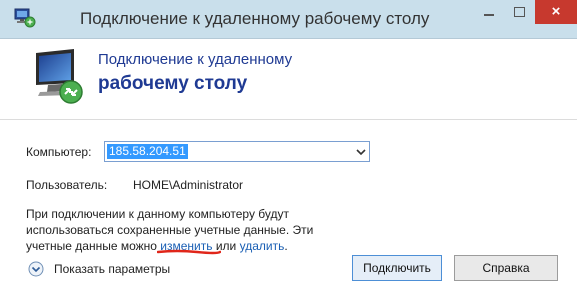  What do you see at coordinates (361, 152) in the screenshot?
I see `chevron-down-icon` at bounding box center [361, 152].